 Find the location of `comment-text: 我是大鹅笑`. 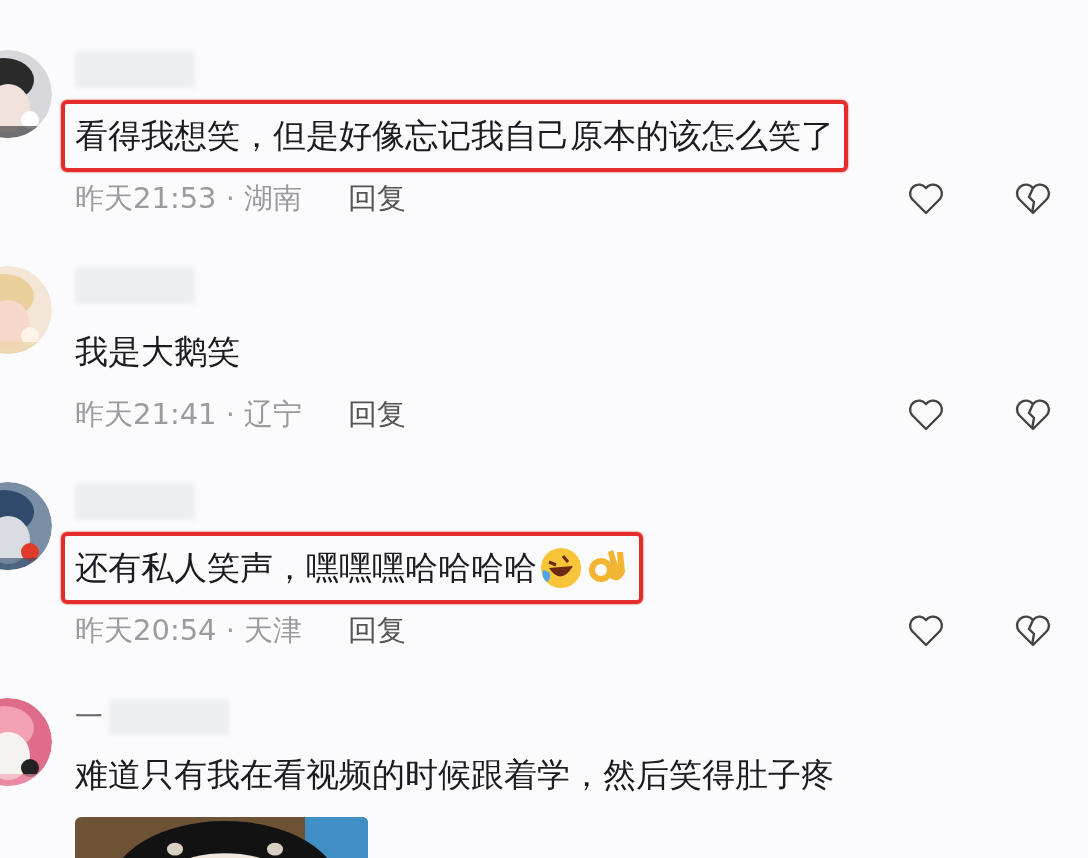

comment-text: 我是大鹅笑 is located at coordinates (157, 351).